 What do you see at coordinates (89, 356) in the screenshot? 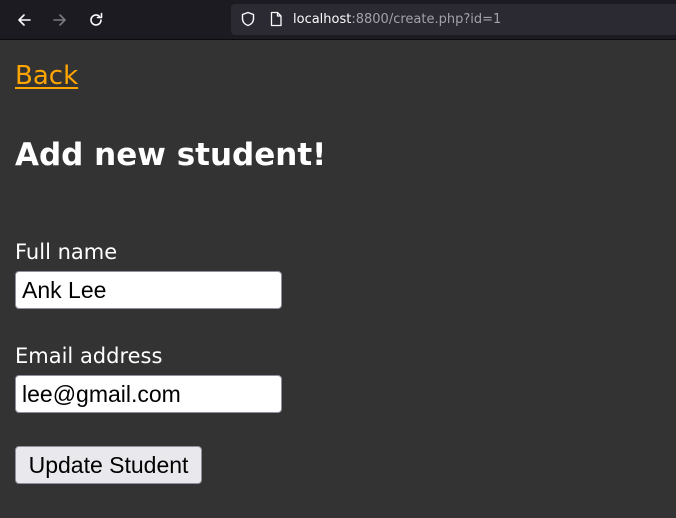
I see `email-label: Email address` at bounding box center [89, 356].